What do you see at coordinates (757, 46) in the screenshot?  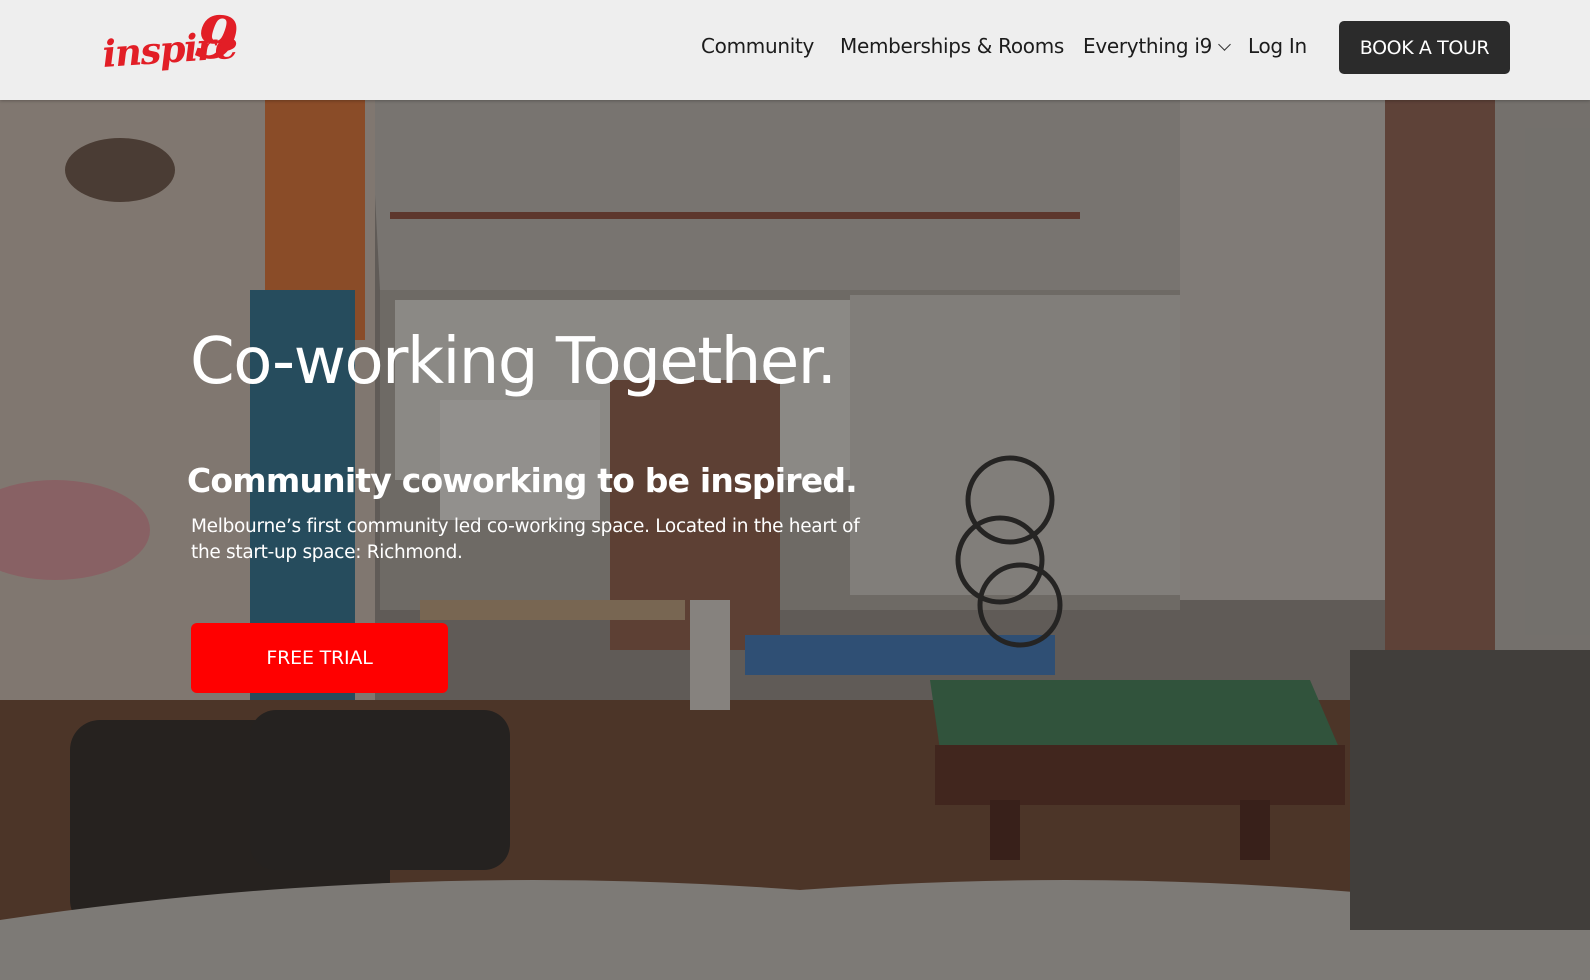 I see `nav-community: Community` at bounding box center [757, 46].